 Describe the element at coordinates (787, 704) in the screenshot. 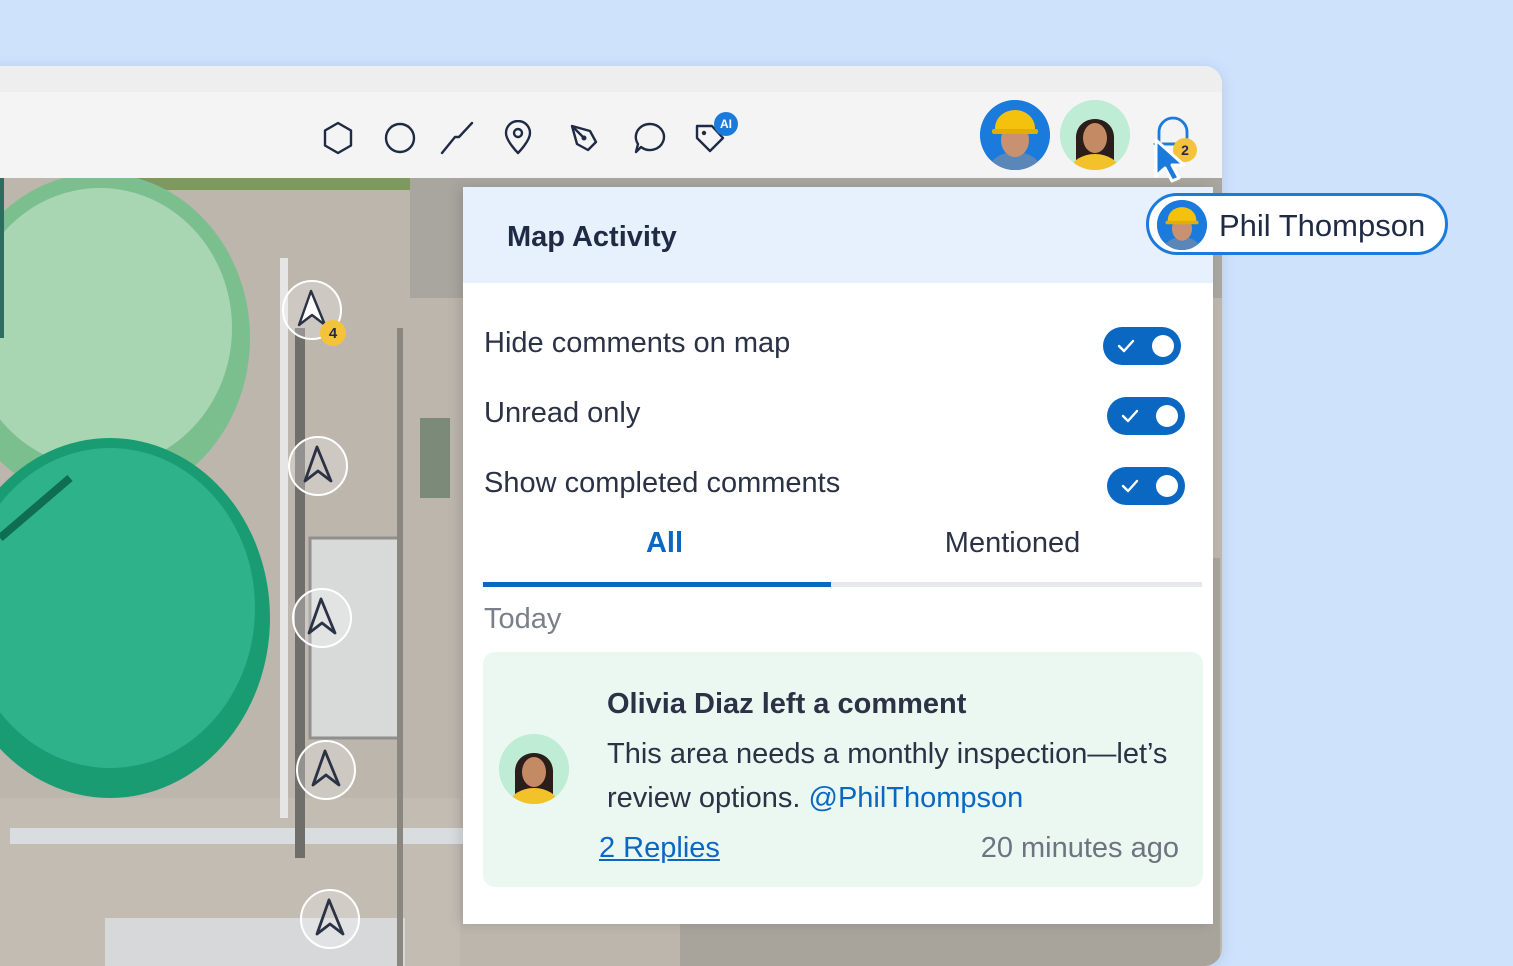

I see `comment-title: Olivia Diaz left a comment` at that location.